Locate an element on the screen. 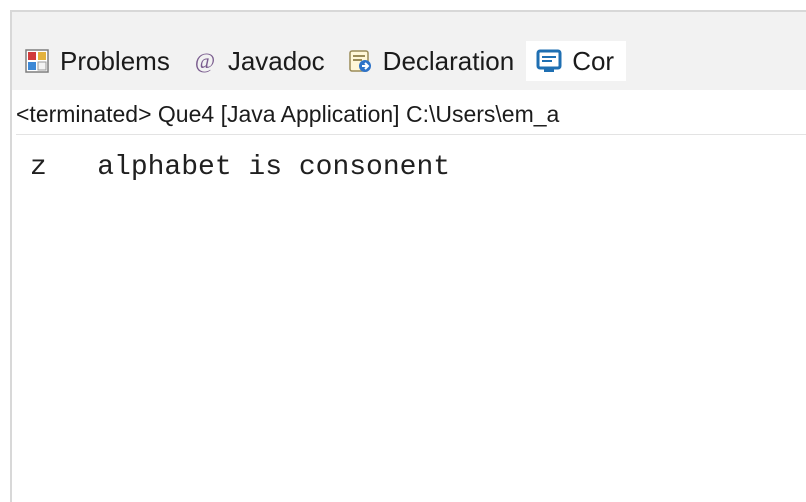  console-output: z alphabet is consonent is located at coordinates (418, 168).